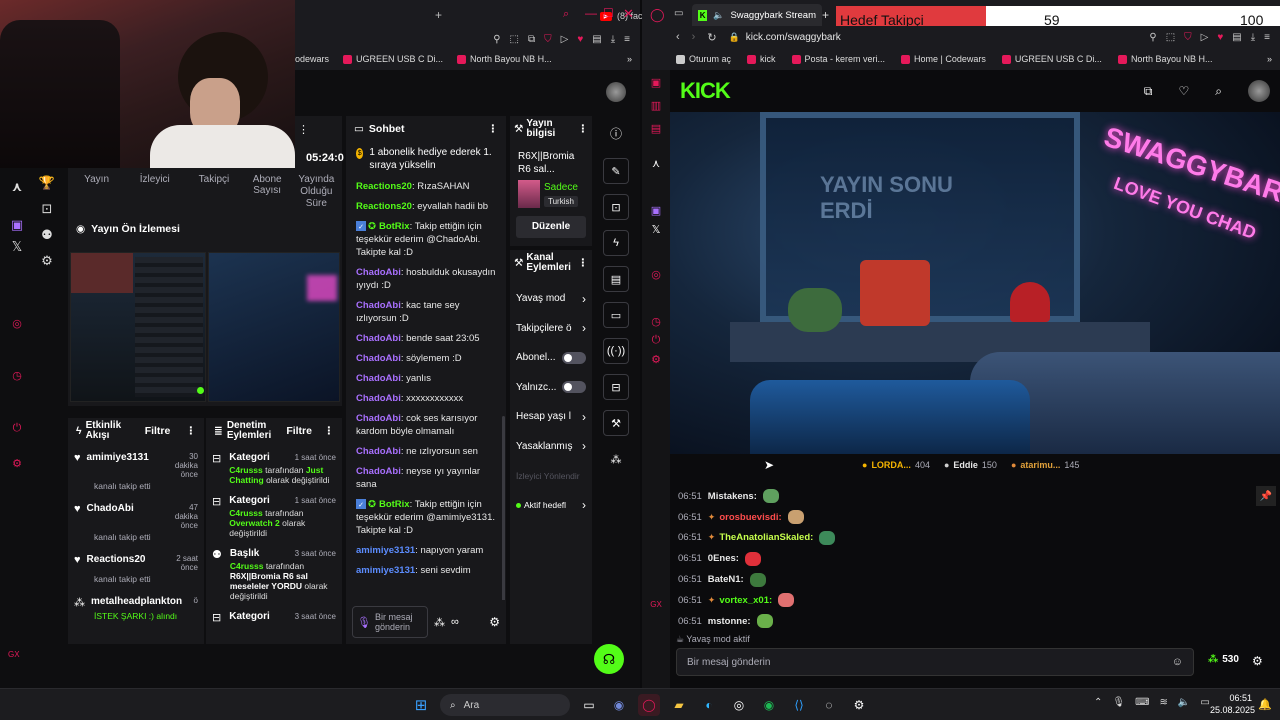 This screenshot has width=1280, height=720. I want to click on extension-icon: ⧉, so click(531, 39).